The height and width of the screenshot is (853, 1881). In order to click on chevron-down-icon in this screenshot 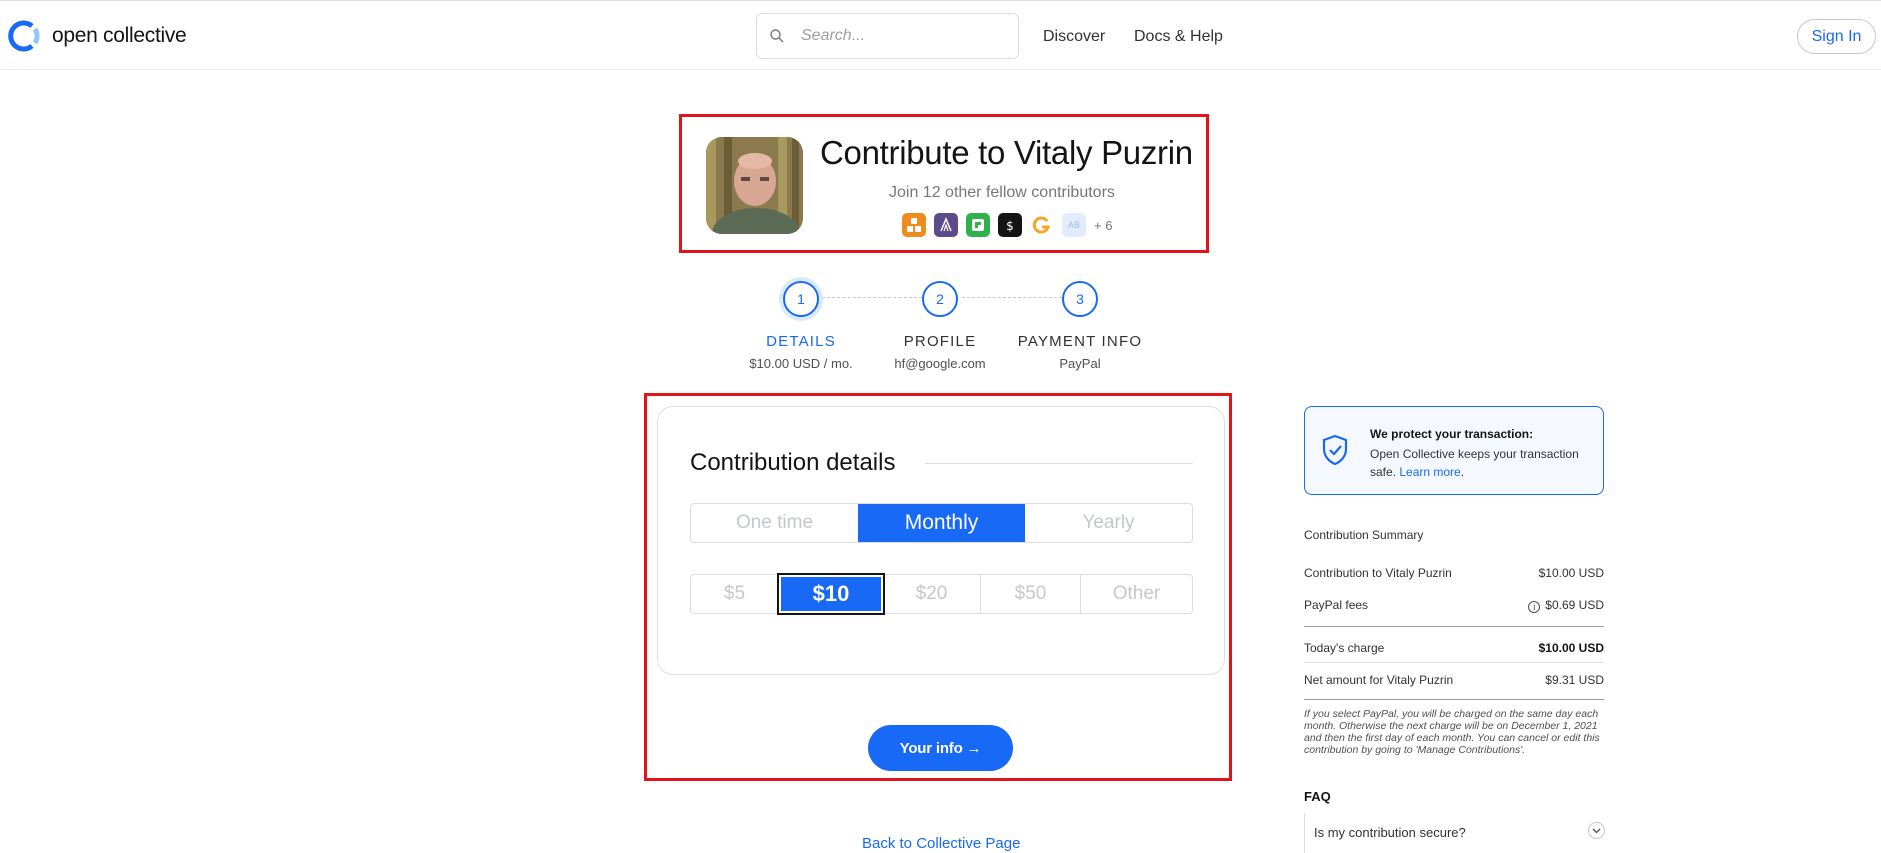, I will do `click(1596, 830)`.